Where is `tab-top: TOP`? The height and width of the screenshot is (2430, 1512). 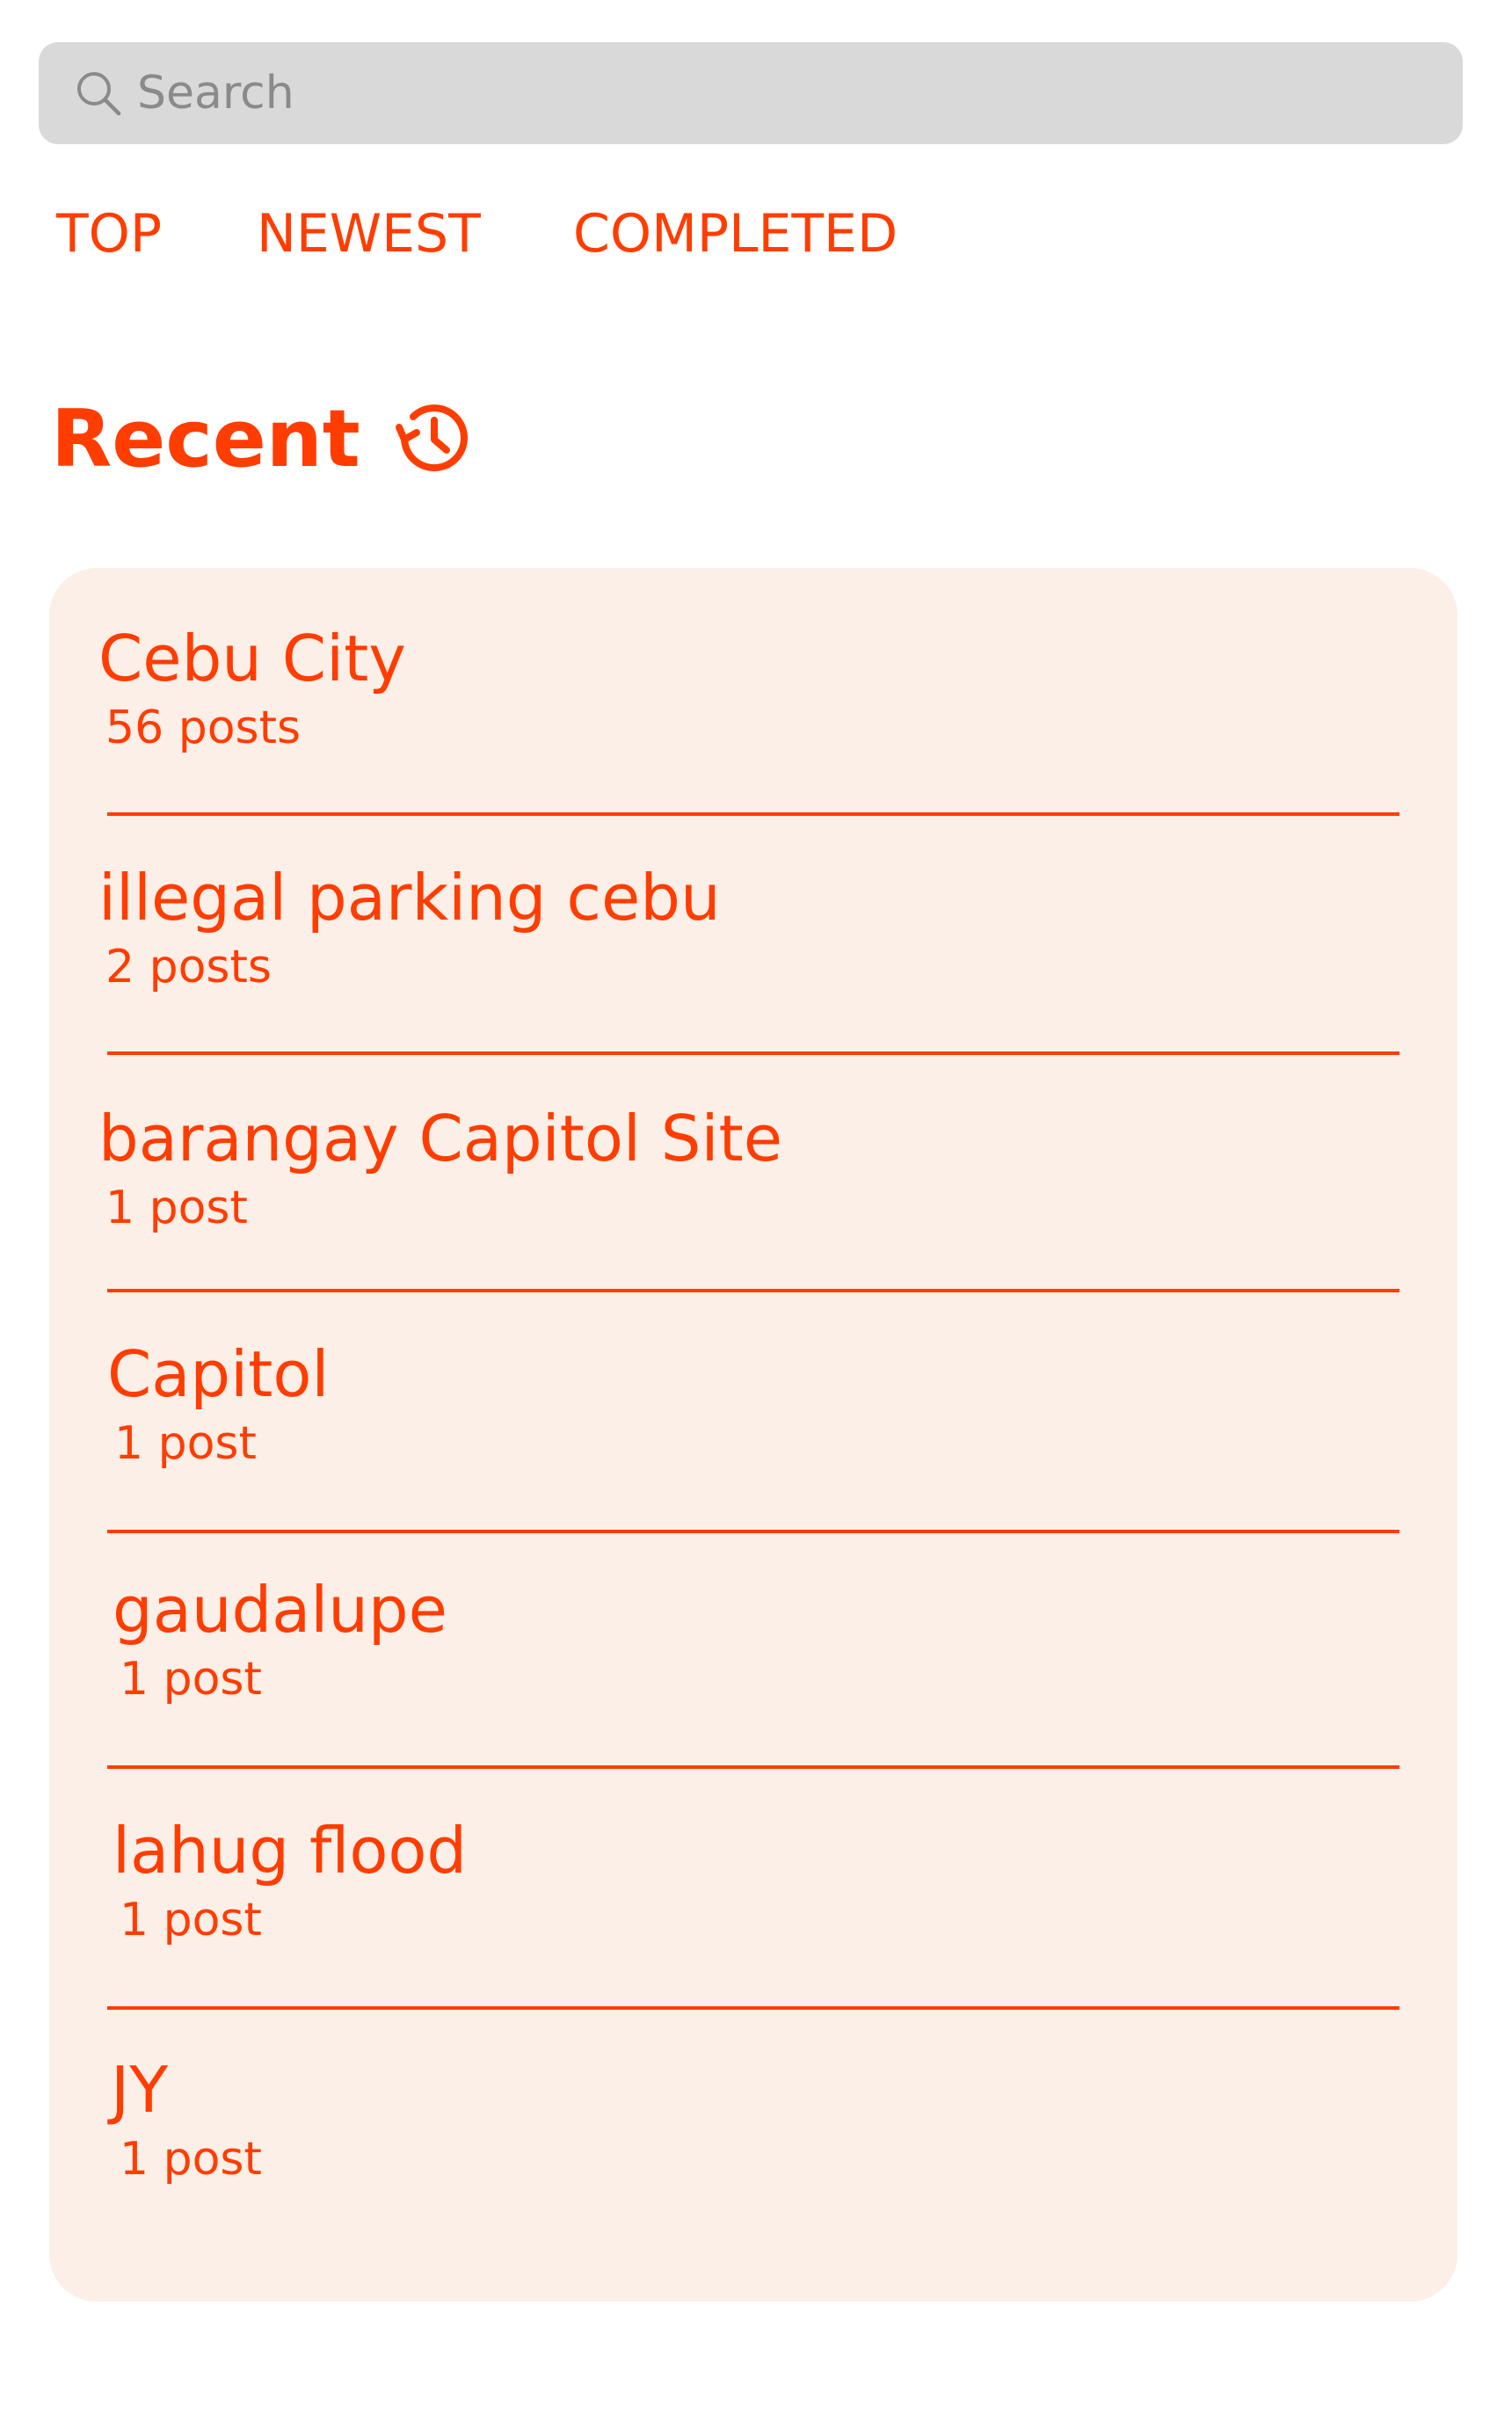
tab-top: TOP is located at coordinates (109, 234).